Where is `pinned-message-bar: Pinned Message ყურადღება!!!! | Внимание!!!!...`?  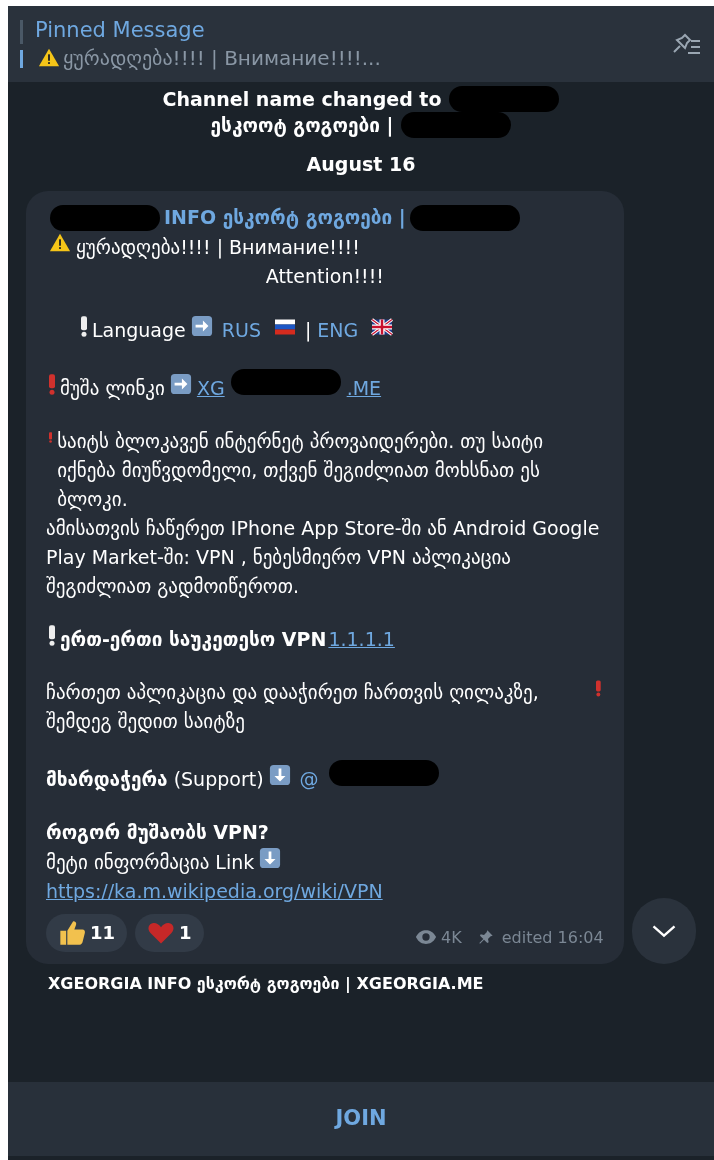 pinned-message-bar: Pinned Message ყურადღება!!!! | Внимание!!!!... is located at coordinates (361, 44).